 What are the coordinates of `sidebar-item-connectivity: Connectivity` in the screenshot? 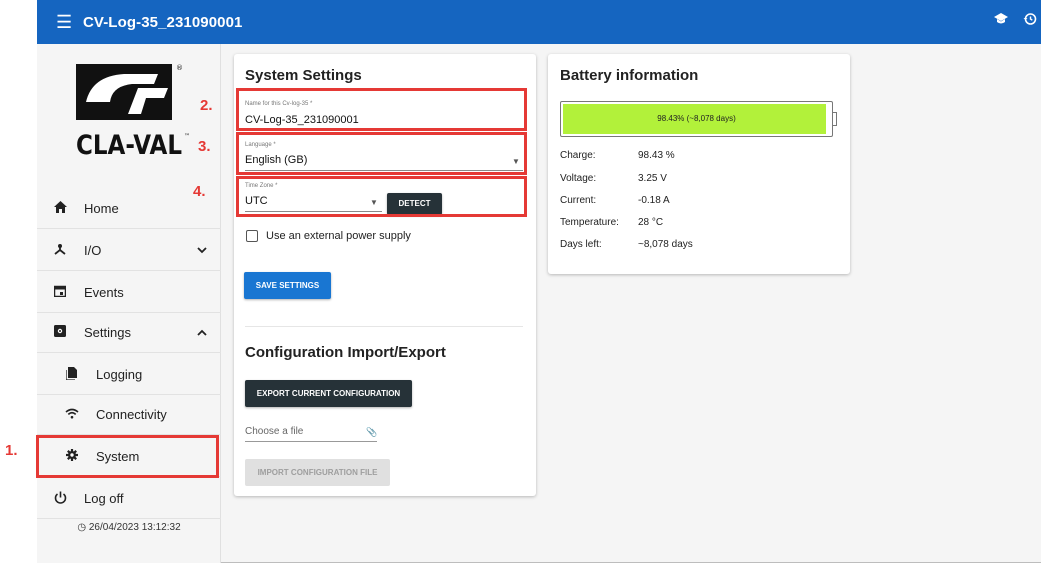 It's located at (129, 415).